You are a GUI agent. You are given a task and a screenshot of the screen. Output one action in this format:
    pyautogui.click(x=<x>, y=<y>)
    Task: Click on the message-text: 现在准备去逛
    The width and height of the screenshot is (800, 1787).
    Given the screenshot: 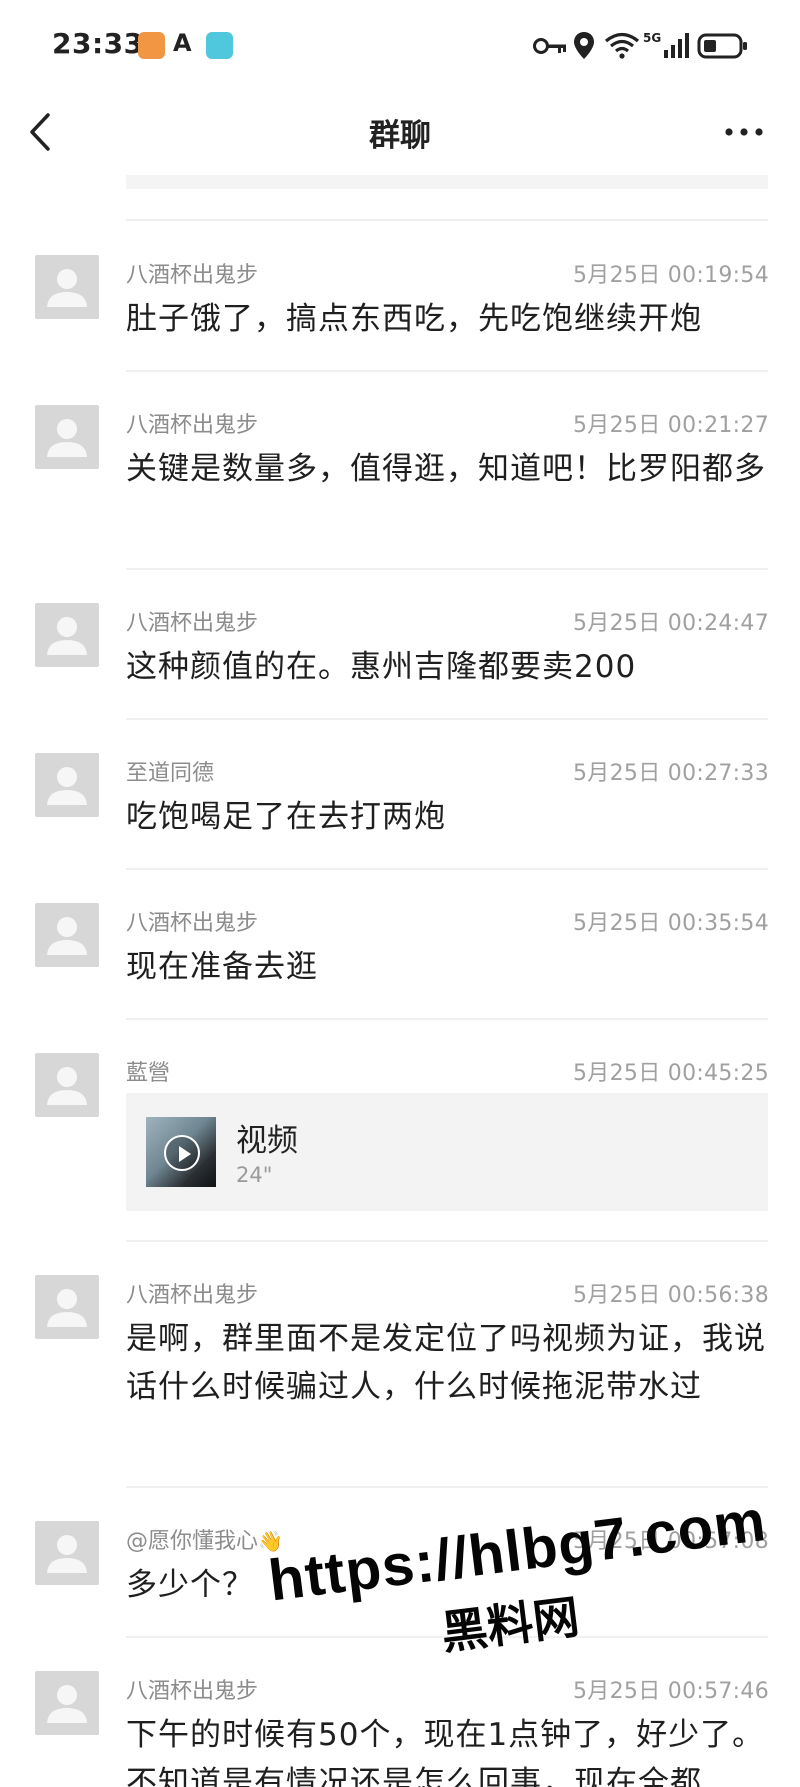 What is the action you would take?
    pyautogui.click(x=222, y=967)
    